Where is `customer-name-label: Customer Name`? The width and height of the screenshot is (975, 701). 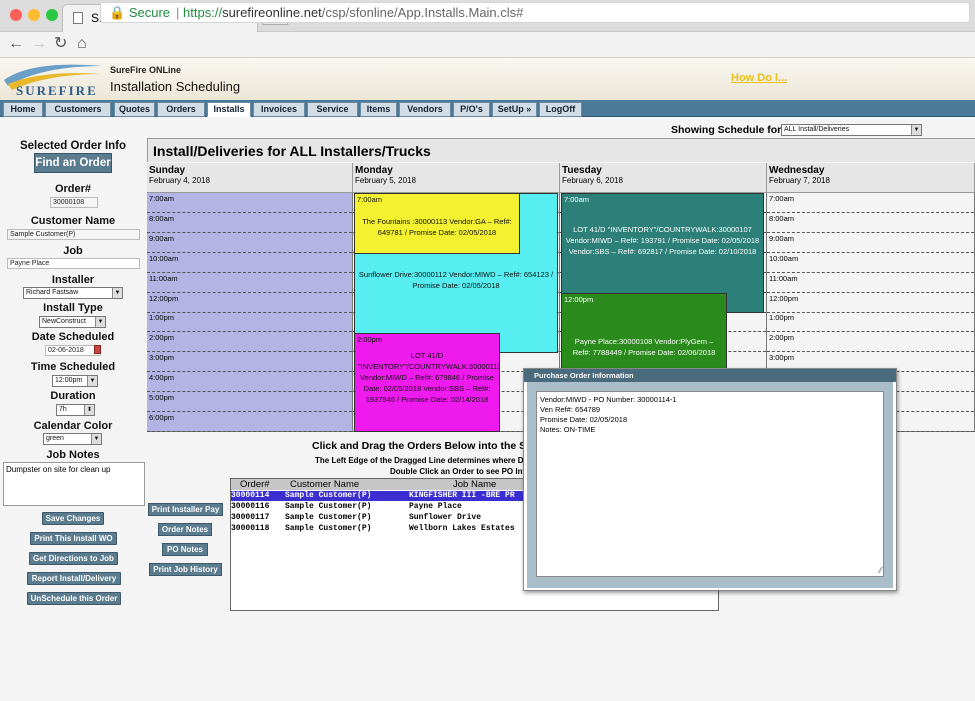 customer-name-label: Customer Name is located at coordinates (73, 221).